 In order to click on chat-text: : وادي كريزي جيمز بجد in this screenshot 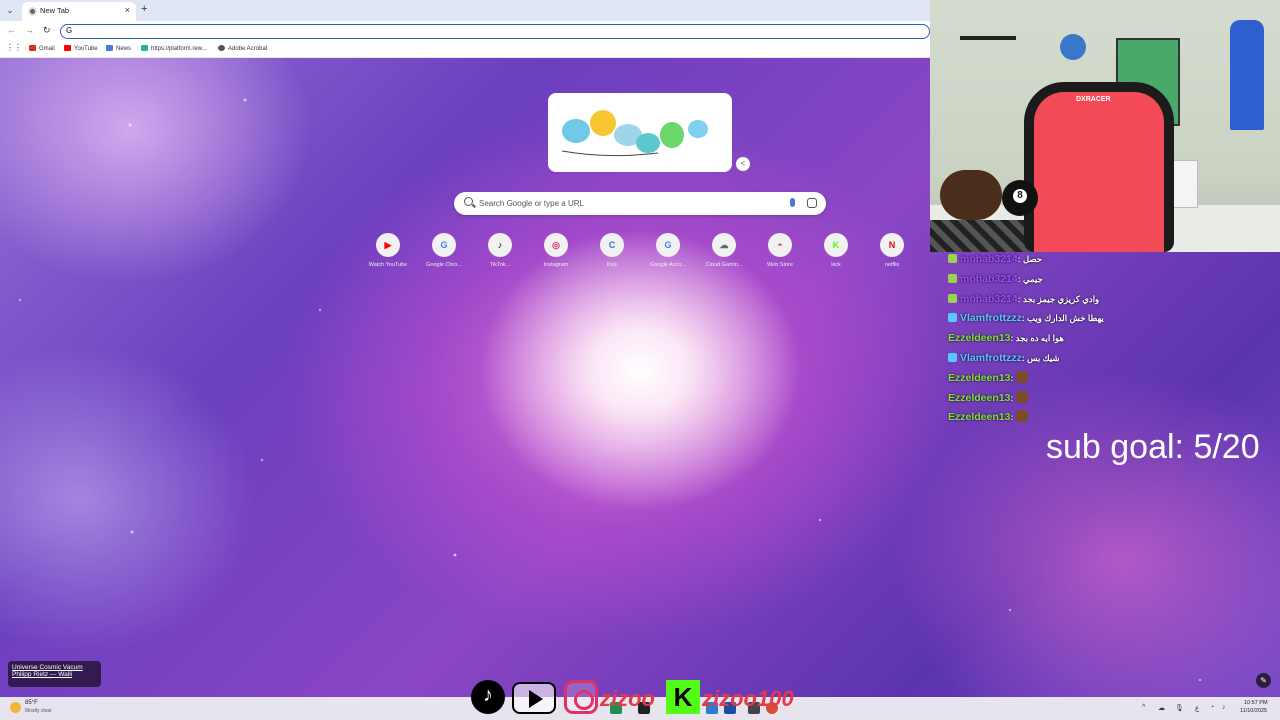, I will do `click(1058, 298)`.